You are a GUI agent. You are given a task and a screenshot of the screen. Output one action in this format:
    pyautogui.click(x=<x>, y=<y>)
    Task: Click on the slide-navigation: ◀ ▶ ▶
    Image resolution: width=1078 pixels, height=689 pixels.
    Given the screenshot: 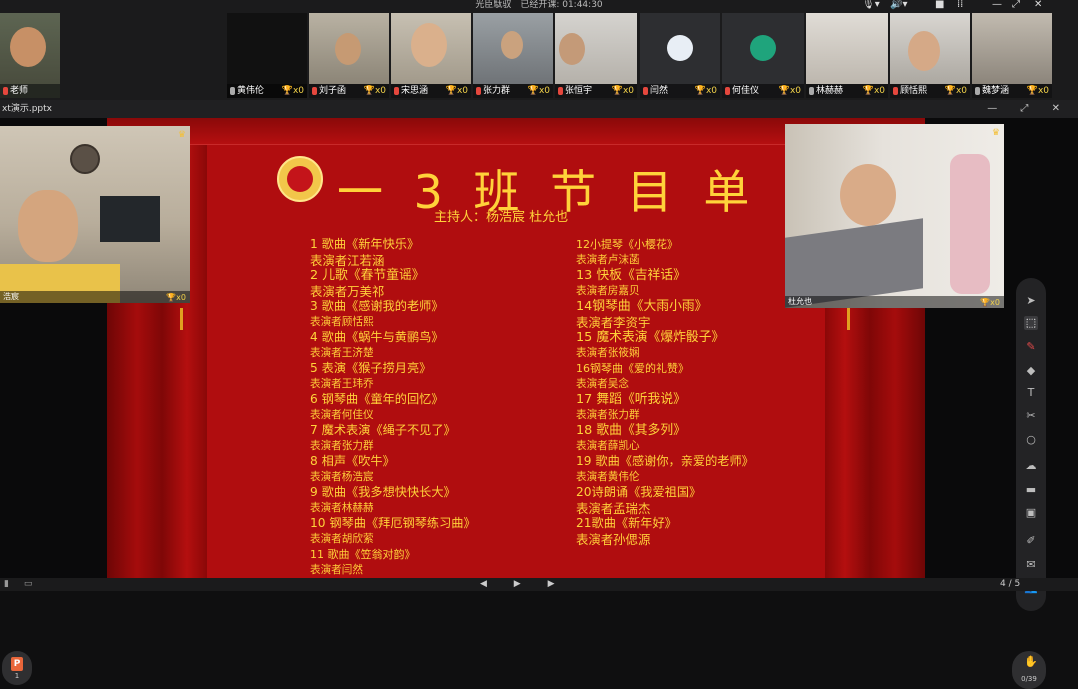 What is the action you would take?
    pyautogui.click(x=523, y=584)
    